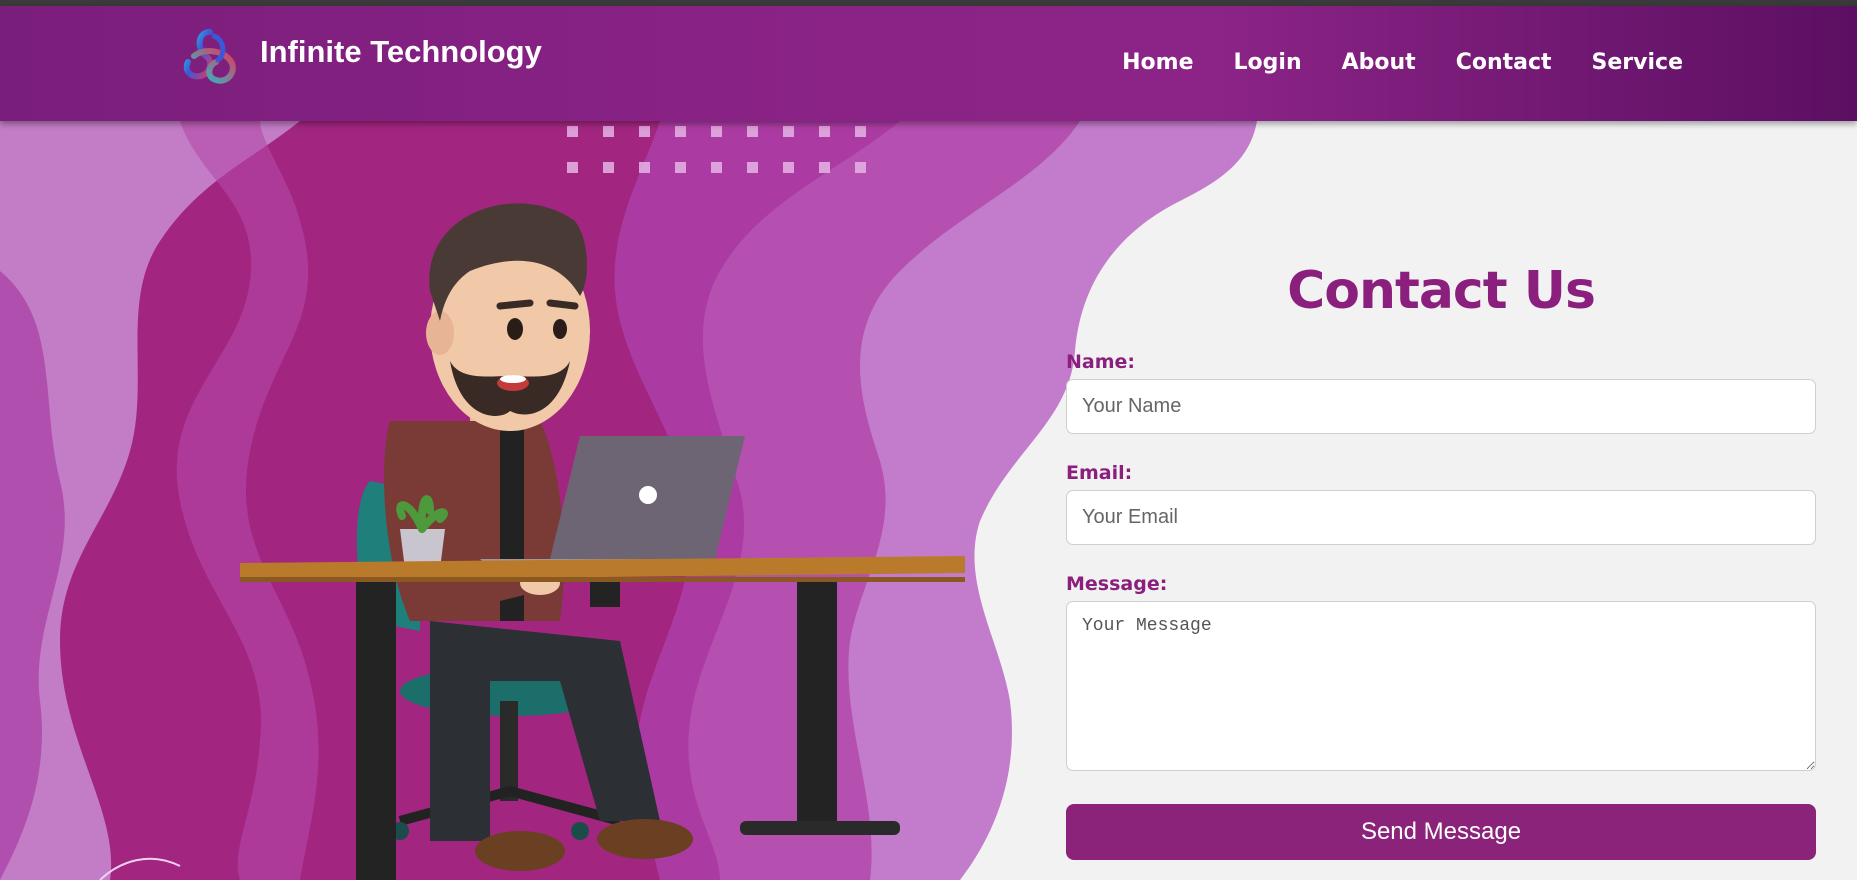  Describe the element at coordinates (1441, 832) in the screenshot. I see `send-message-button: Send Message` at that location.